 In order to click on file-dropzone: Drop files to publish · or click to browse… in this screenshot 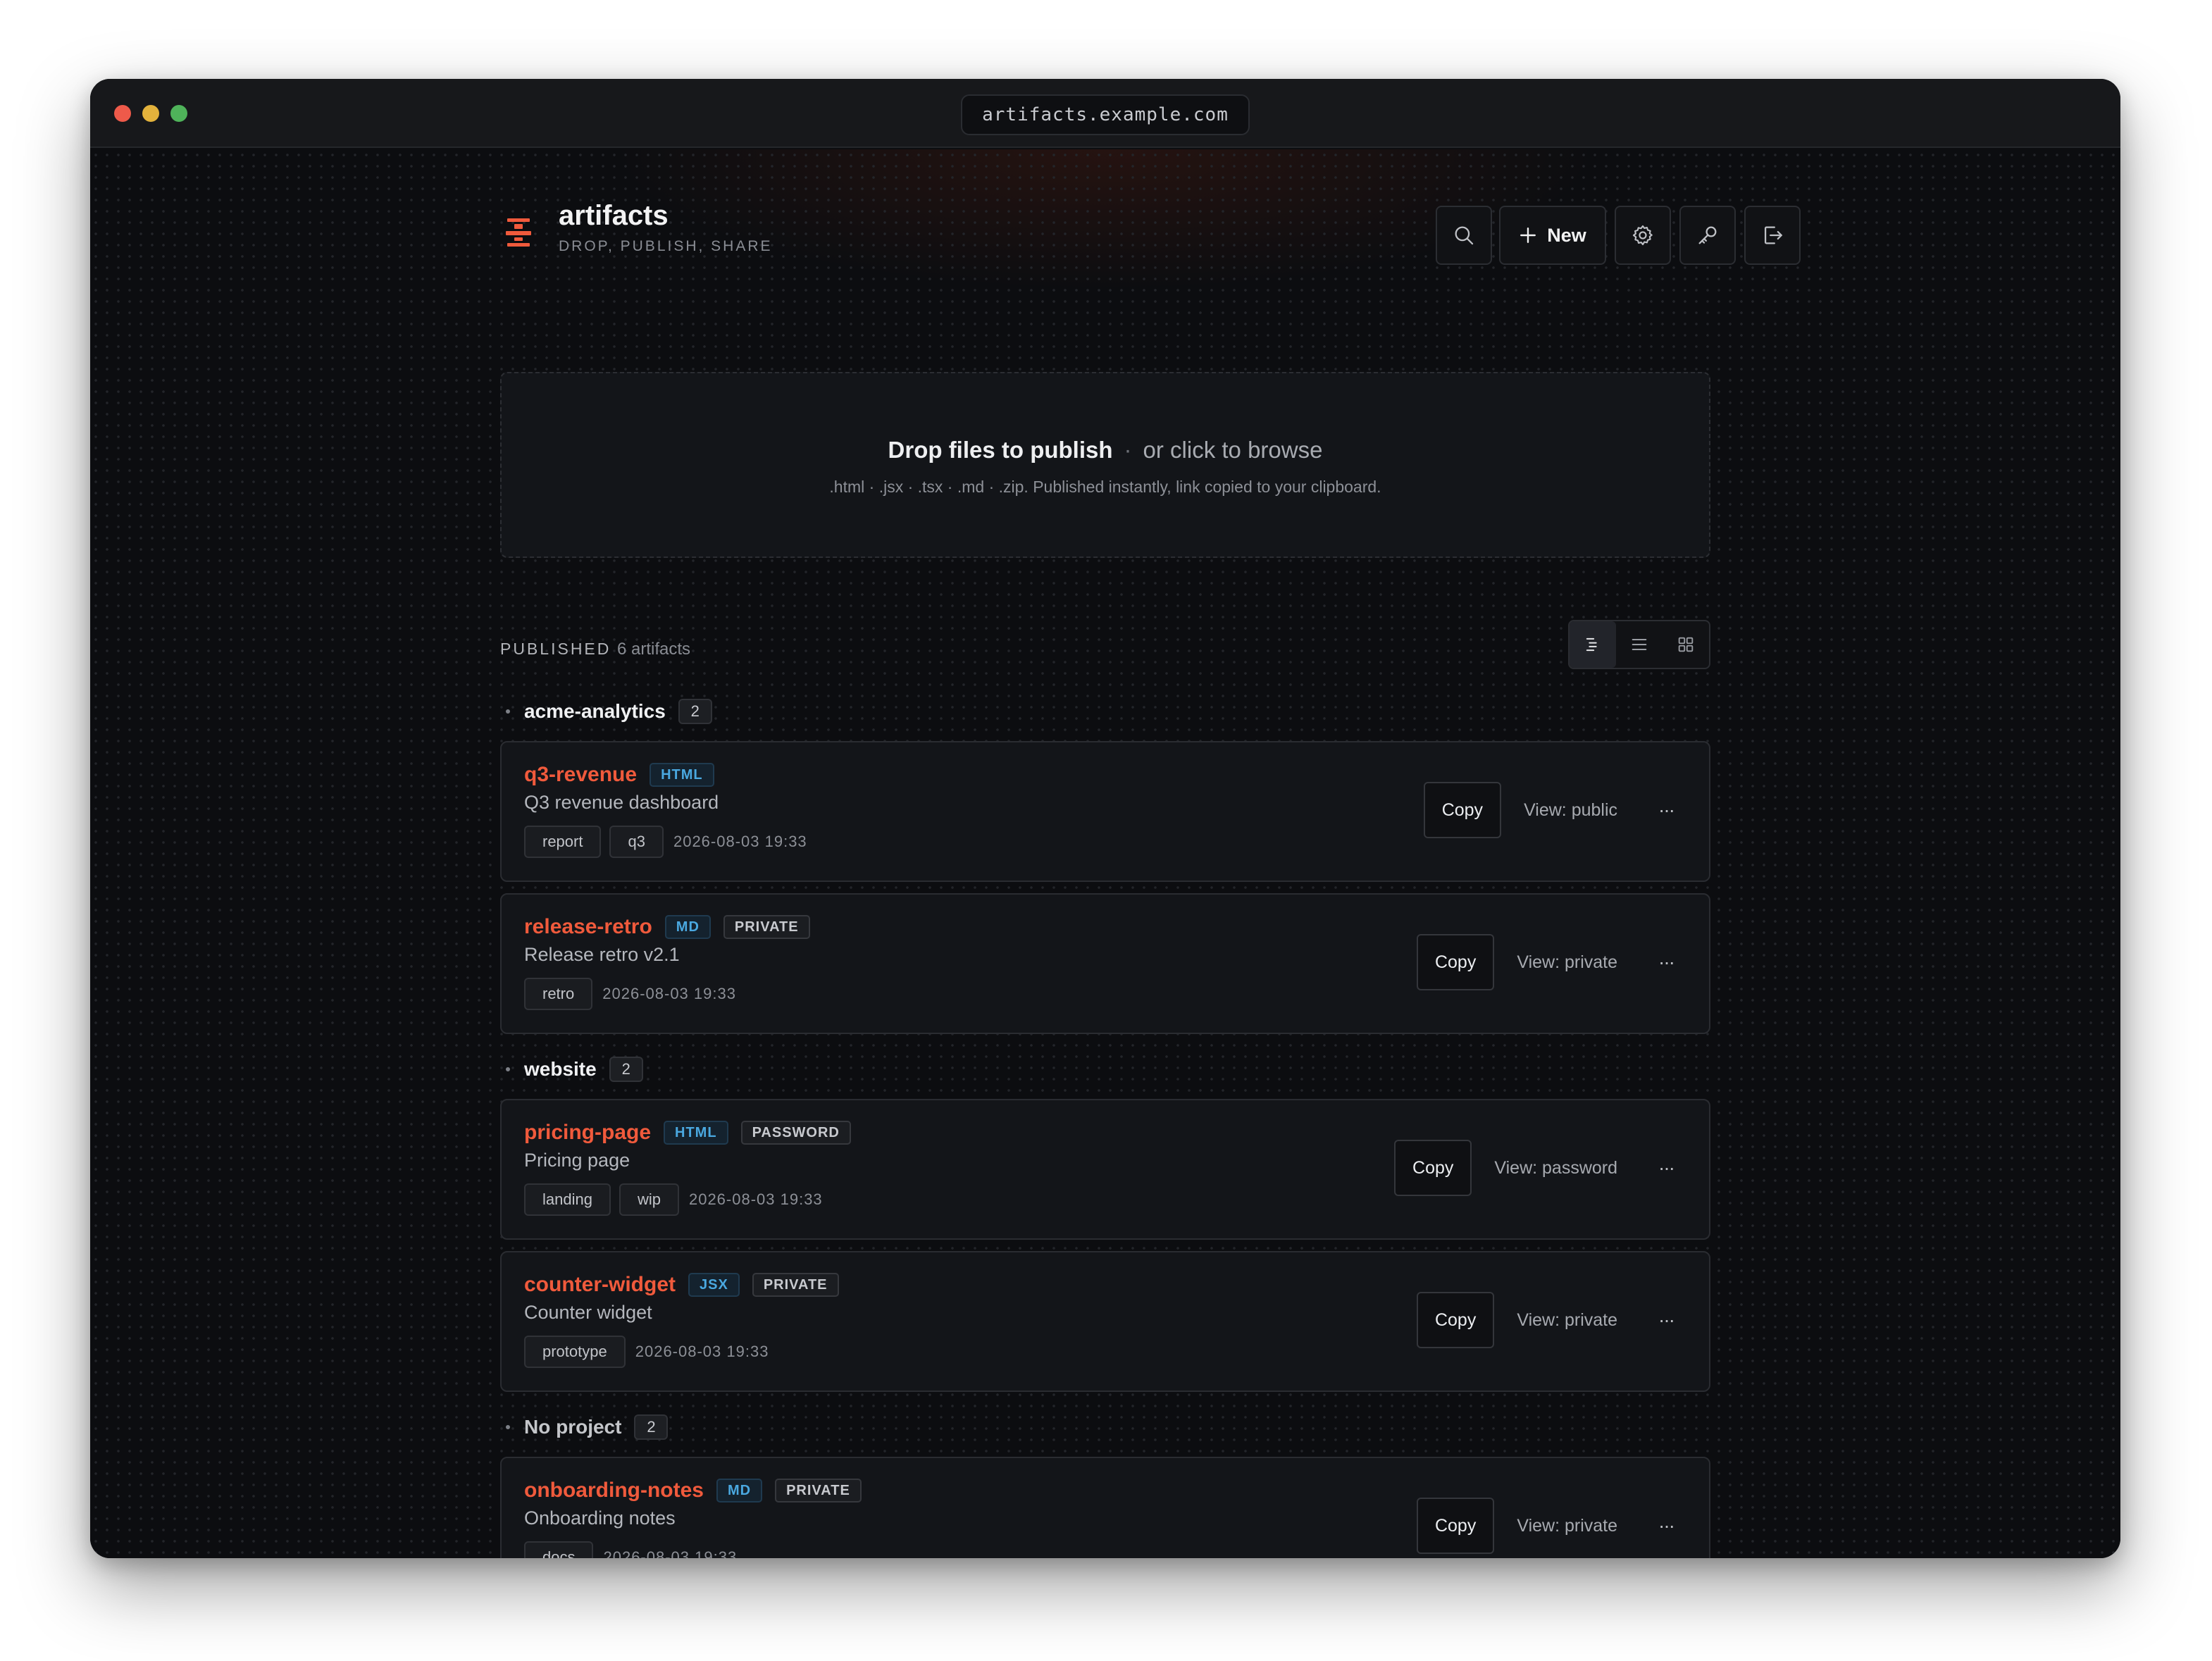, I will do `click(1105, 465)`.